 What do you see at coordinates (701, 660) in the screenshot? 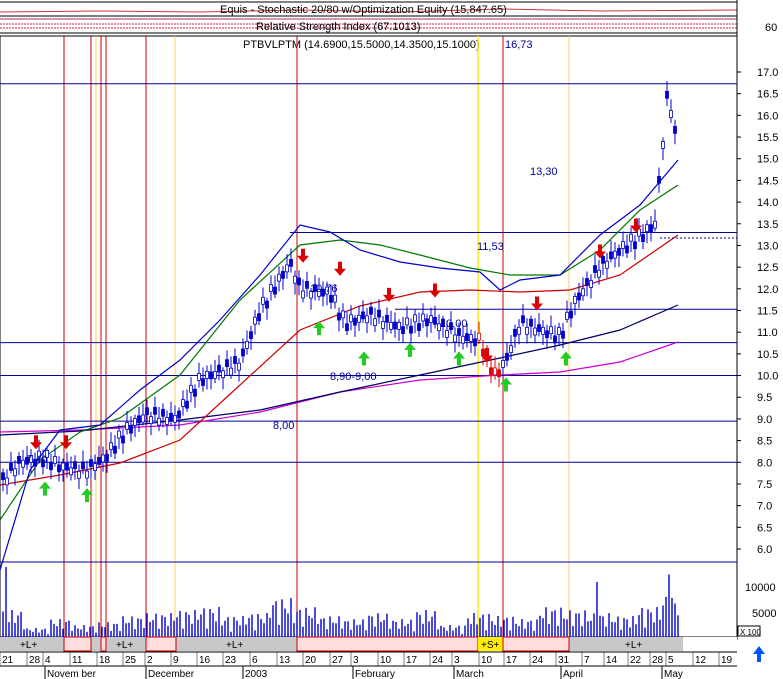
I see `day-label: 12` at bounding box center [701, 660].